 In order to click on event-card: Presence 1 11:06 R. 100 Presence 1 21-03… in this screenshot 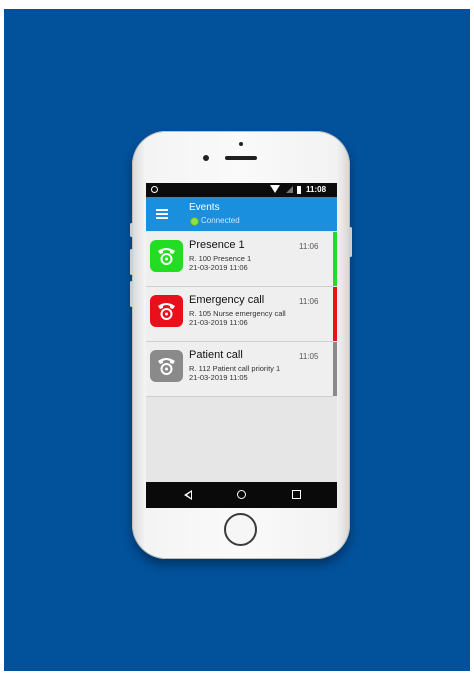, I will do `click(241, 259)`.